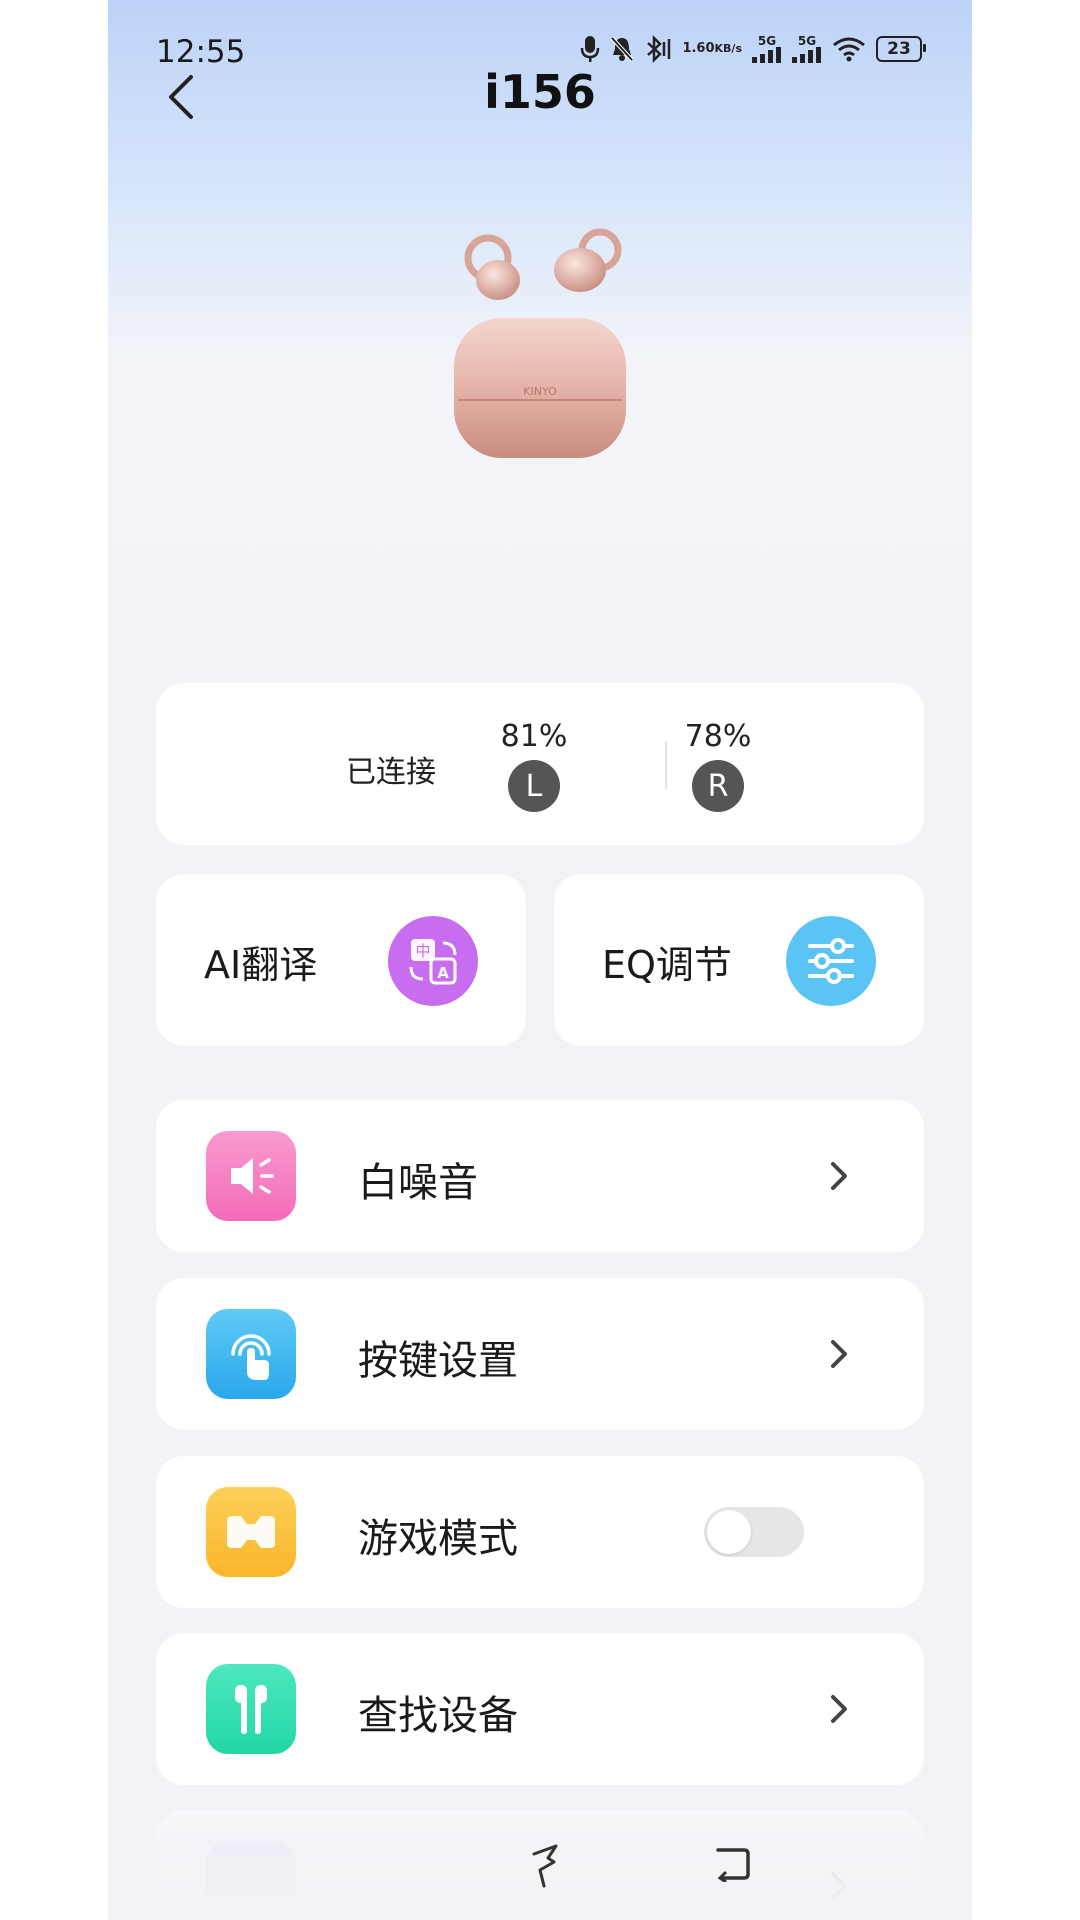  Describe the element at coordinates (438, 1539) in the screenshot. I see `game-mode-label: 游戏模式` at that location.